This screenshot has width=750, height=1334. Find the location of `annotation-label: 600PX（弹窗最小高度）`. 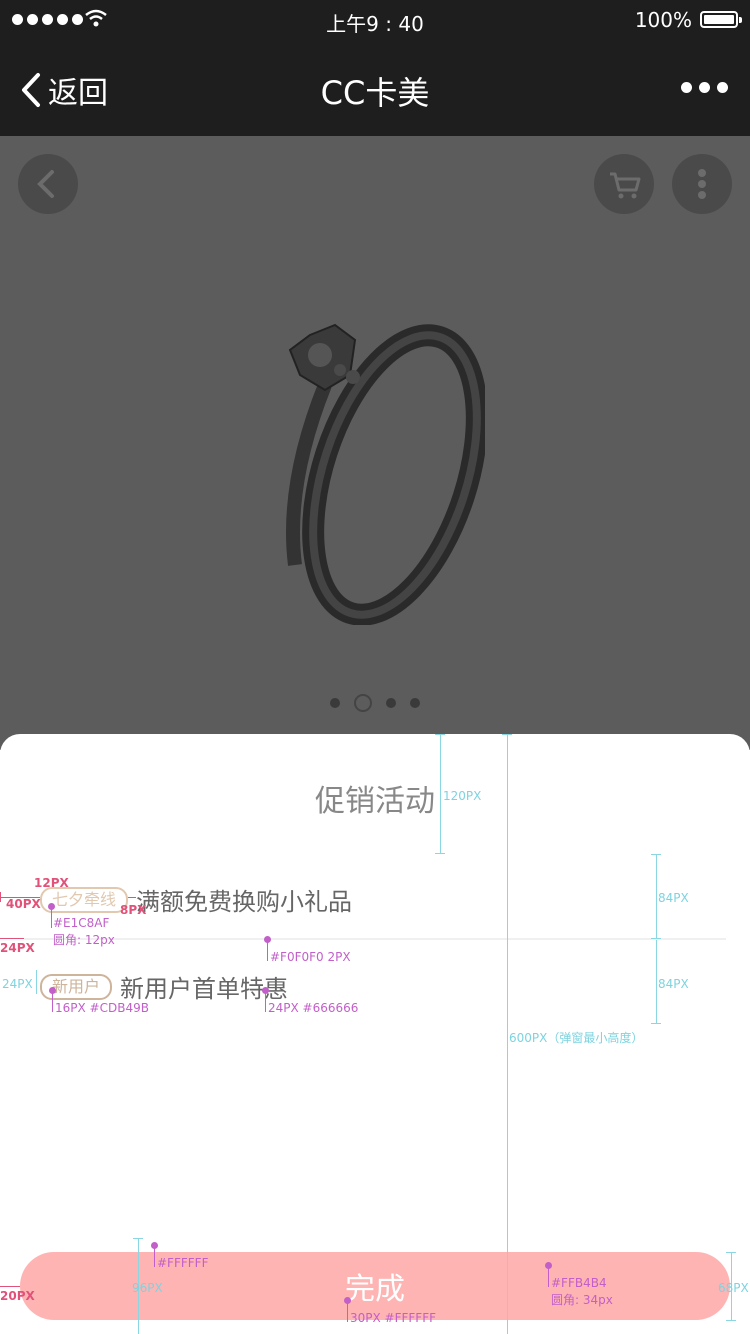

annotation-label: 600PX（弹窗最小高度） is located at coordinates (576, 1038).